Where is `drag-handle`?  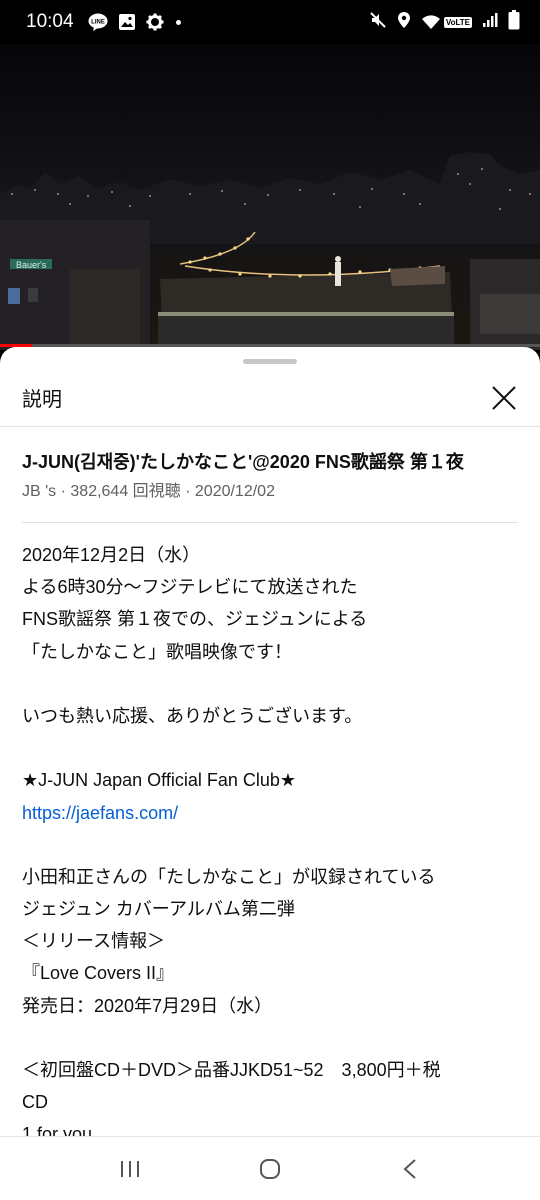 drag-handle is located at coordinates (270, 361).